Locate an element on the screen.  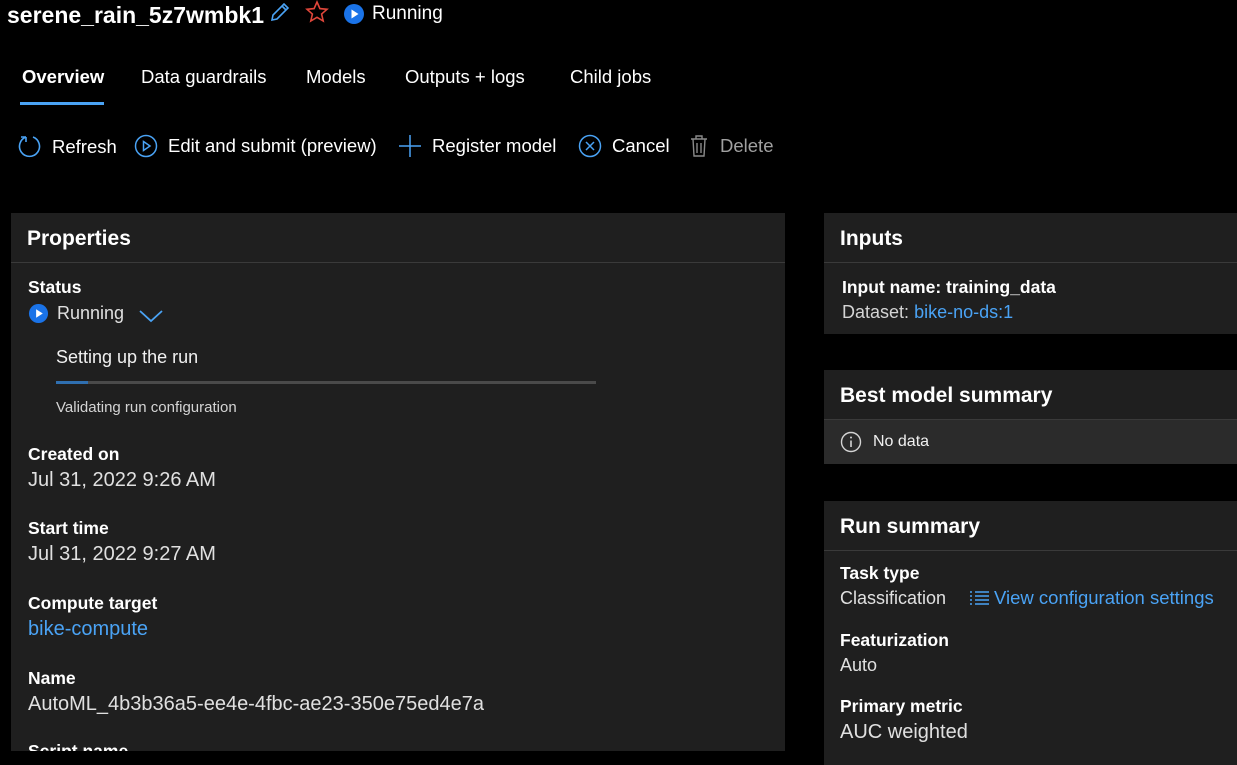
progress-fill is located at coordinates (72, 382).